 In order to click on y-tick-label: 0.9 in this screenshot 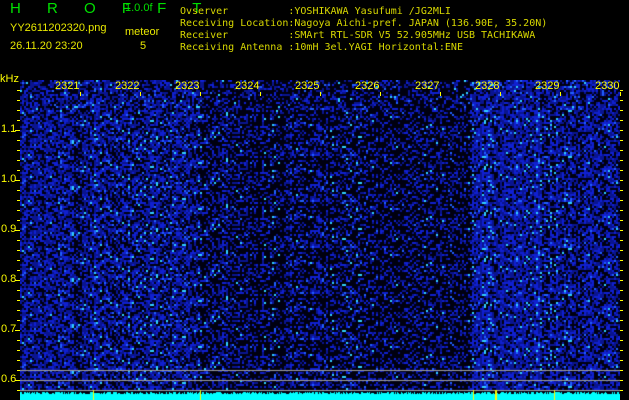, I will do `click(9, 229)`.